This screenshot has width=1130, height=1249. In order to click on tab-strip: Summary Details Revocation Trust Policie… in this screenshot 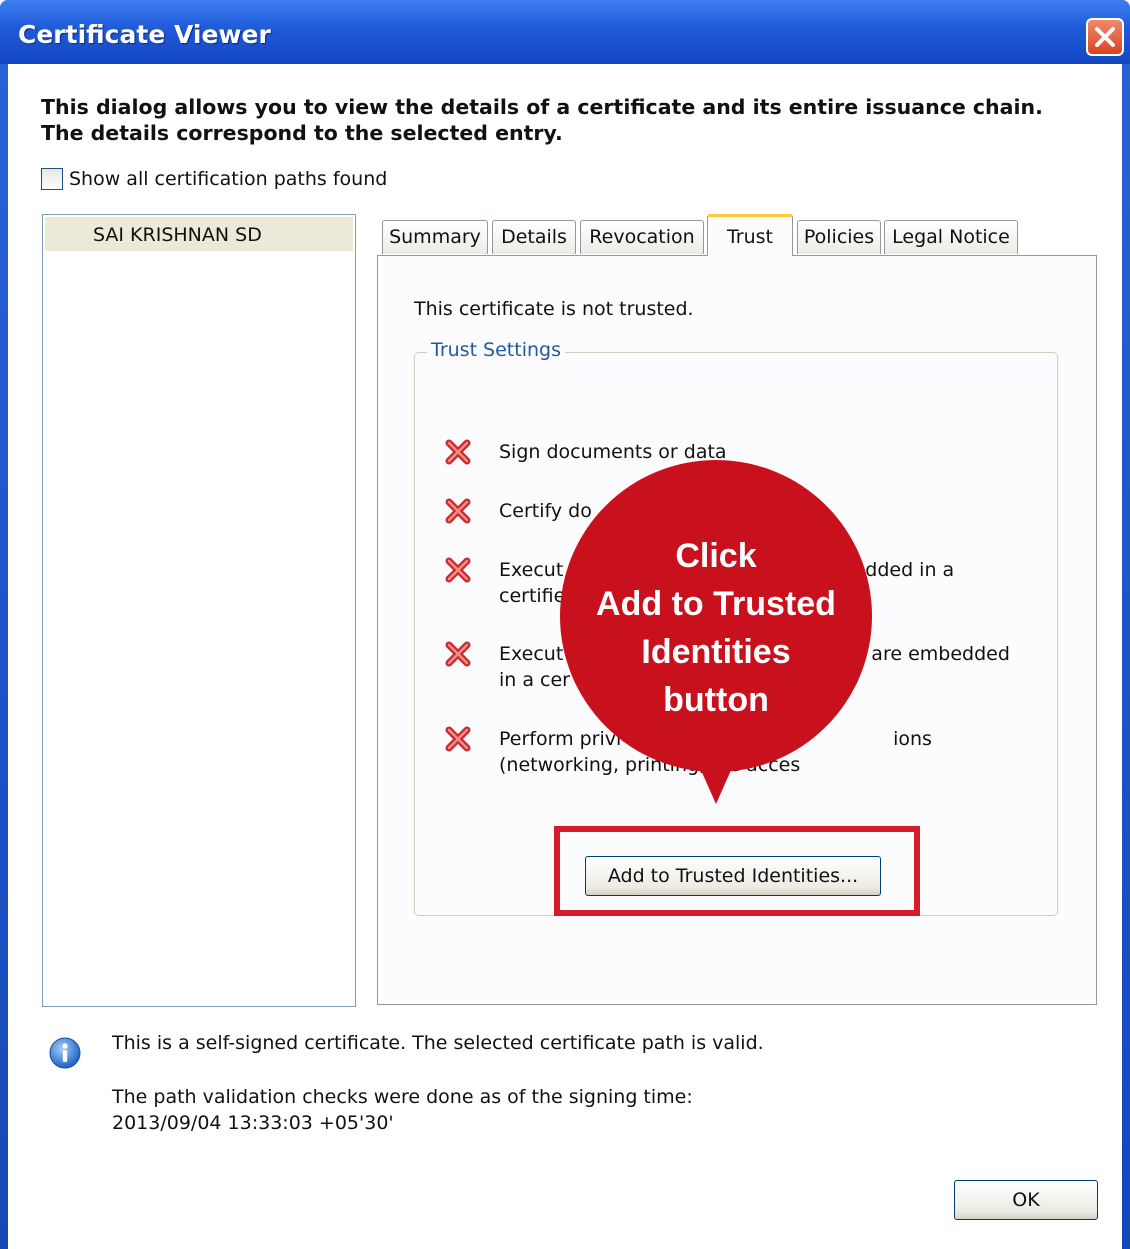, I will do `click(742, 235)`.